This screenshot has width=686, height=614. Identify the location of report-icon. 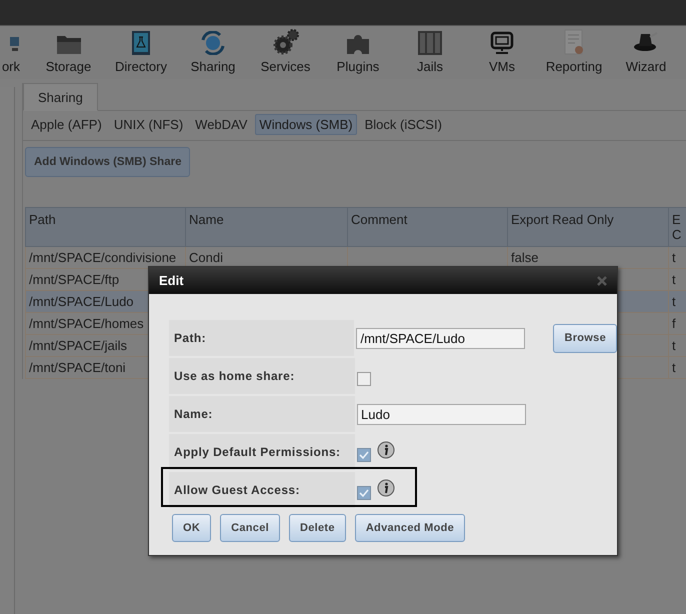
(574, 42).